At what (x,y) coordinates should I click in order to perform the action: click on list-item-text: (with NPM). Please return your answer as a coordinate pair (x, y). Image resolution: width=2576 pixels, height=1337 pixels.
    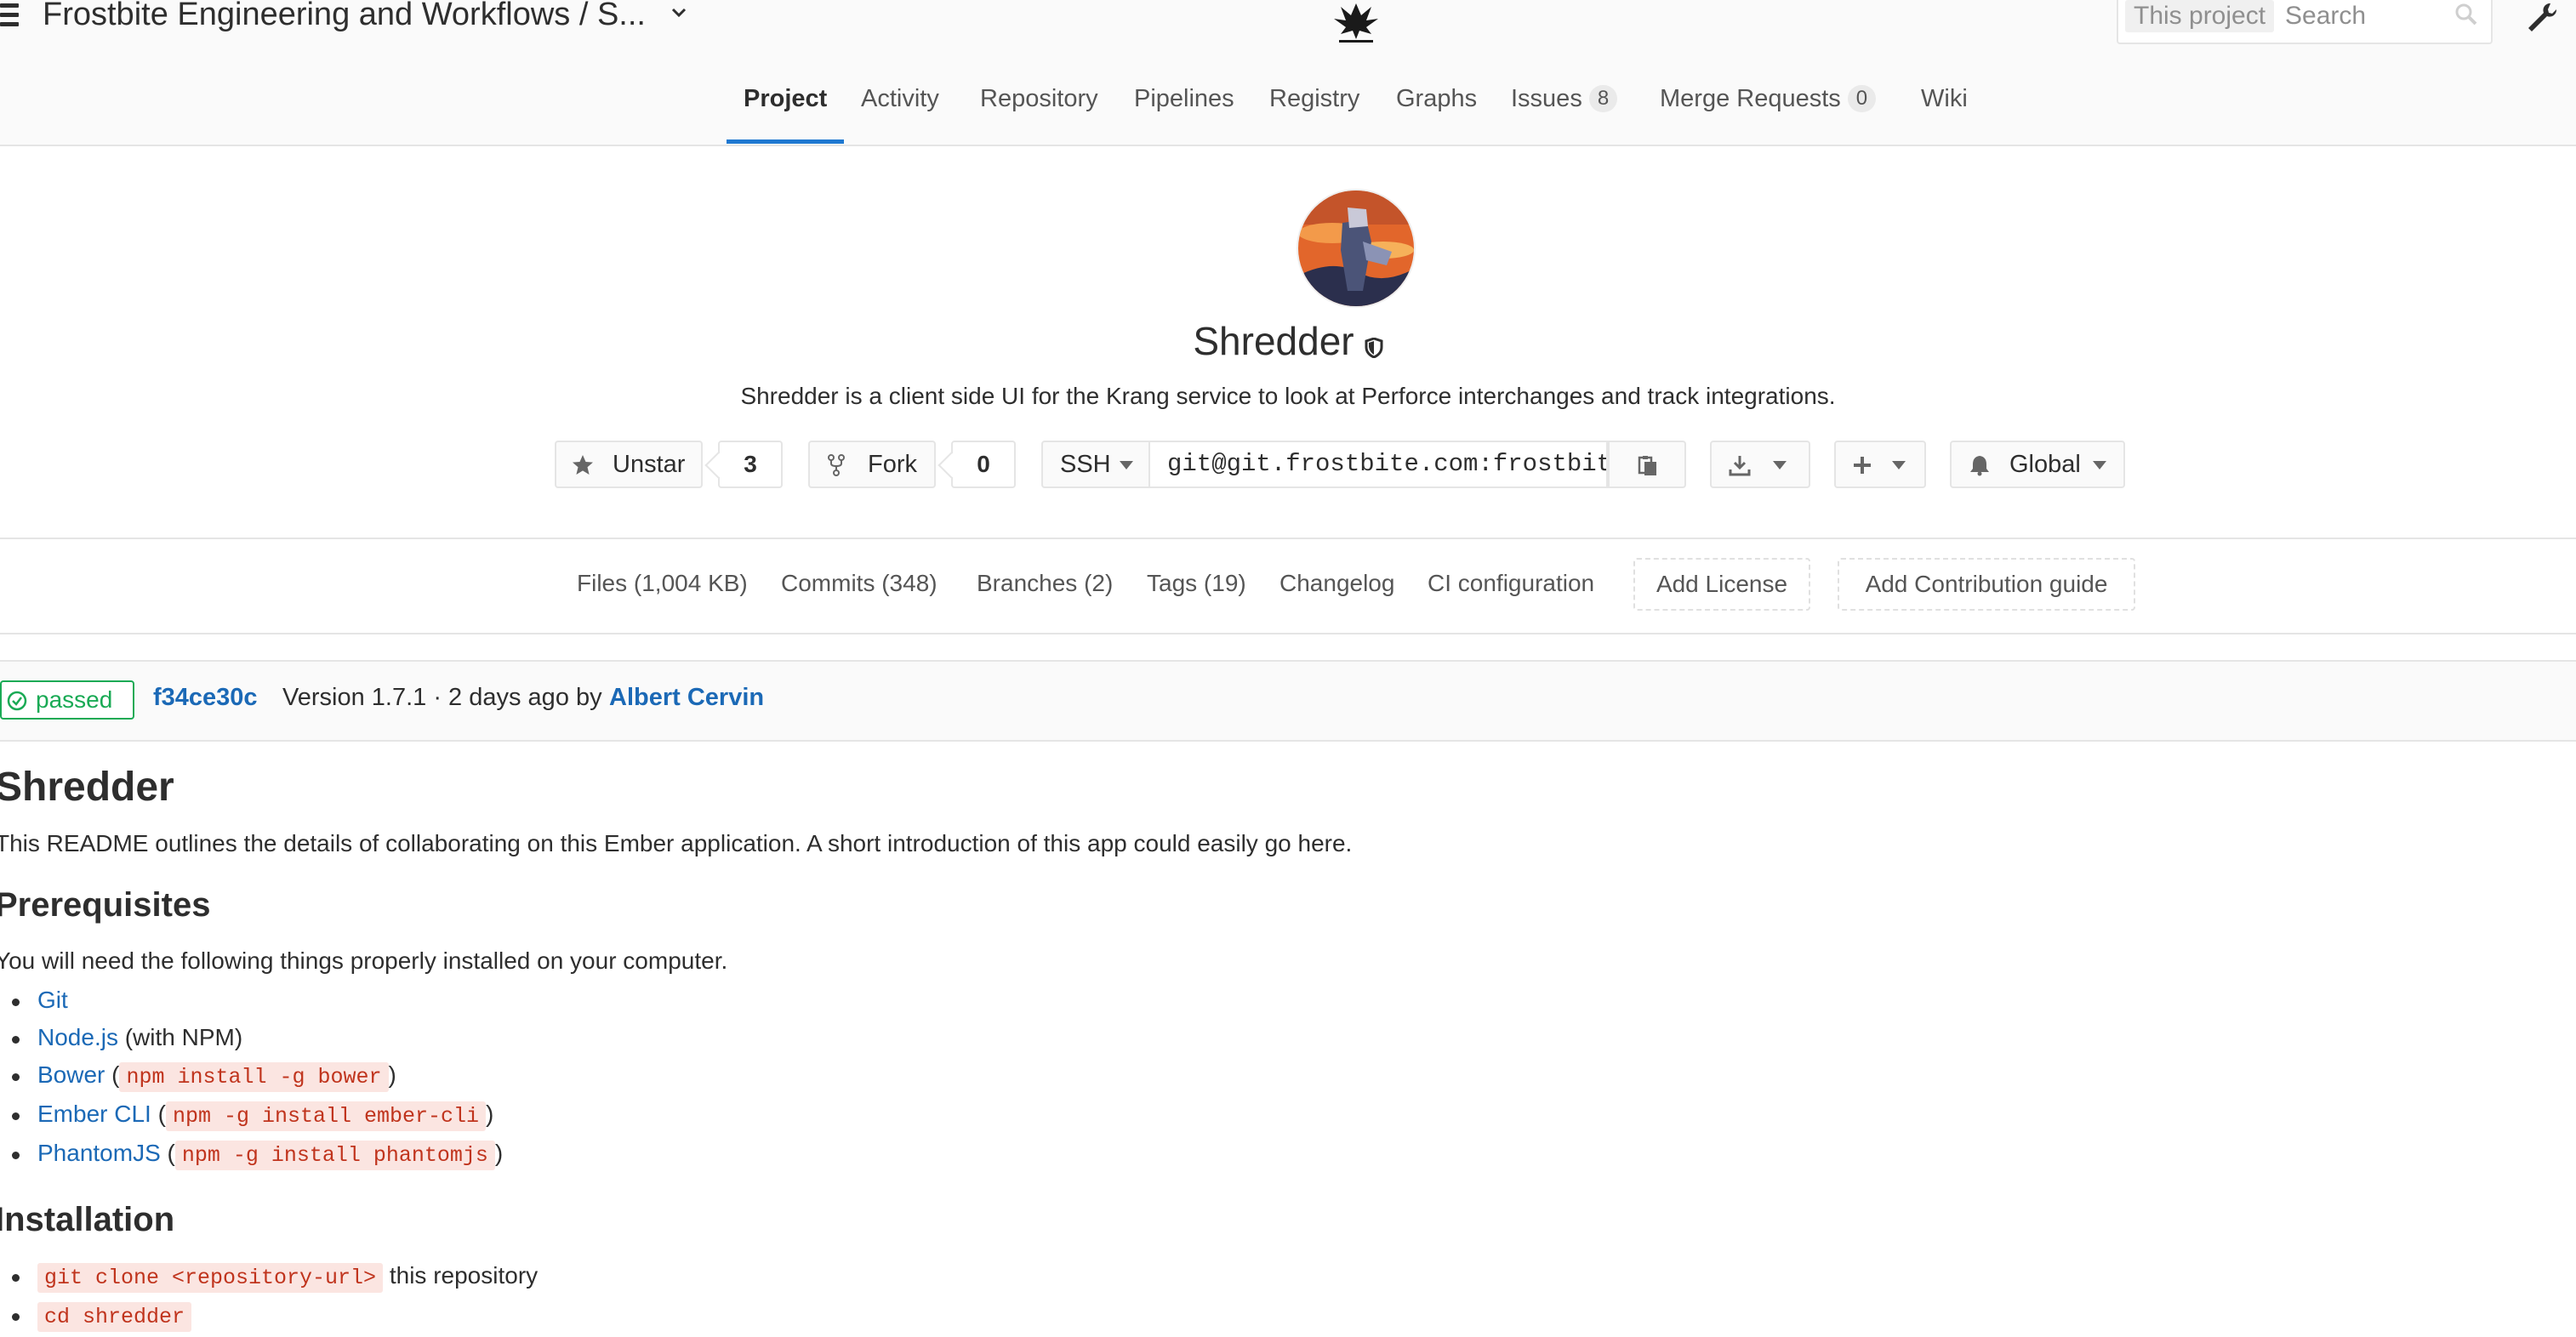
    Looking at the image, I should click on (180, 1037).